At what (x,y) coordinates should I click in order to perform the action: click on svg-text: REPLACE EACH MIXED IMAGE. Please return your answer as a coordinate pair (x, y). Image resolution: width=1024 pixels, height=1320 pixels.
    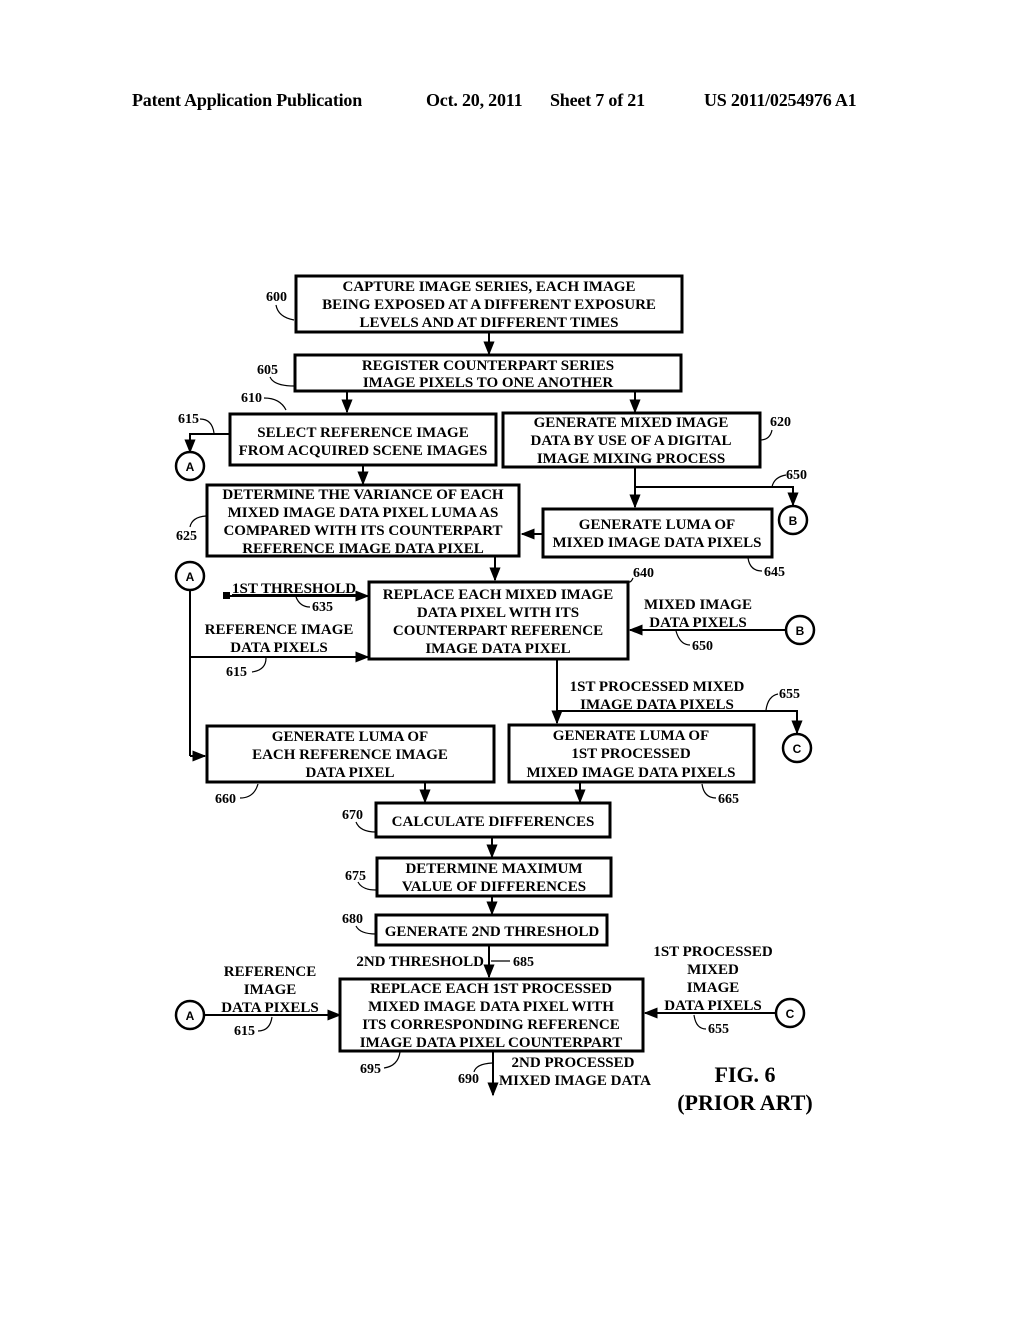
    Looking at the image, I should click on (498, 595).